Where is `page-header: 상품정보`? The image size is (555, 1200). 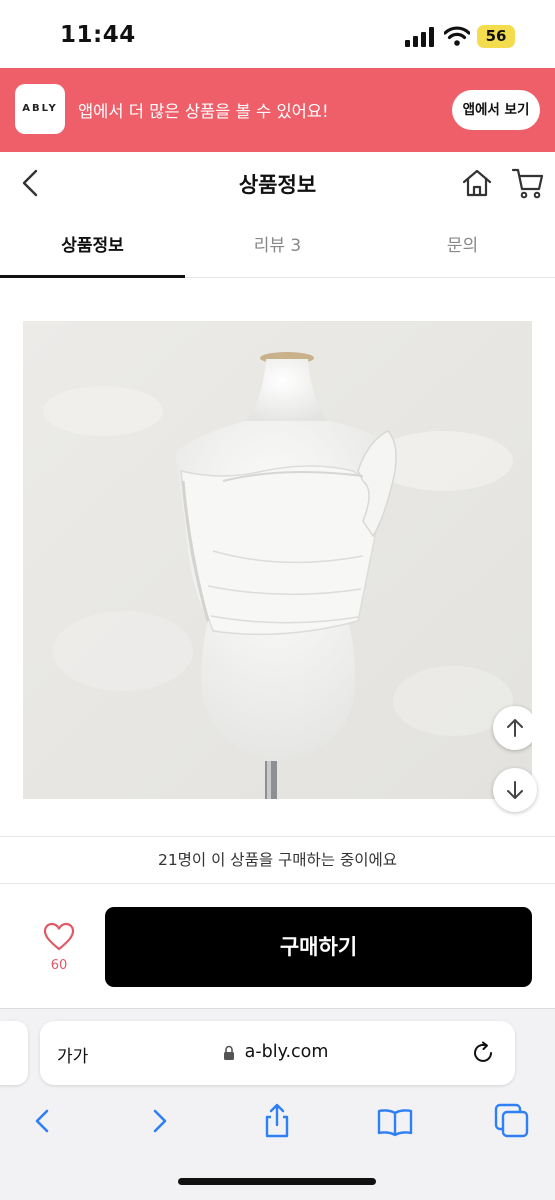 page-header: 상품정보 is located at coordinates (277, 183).